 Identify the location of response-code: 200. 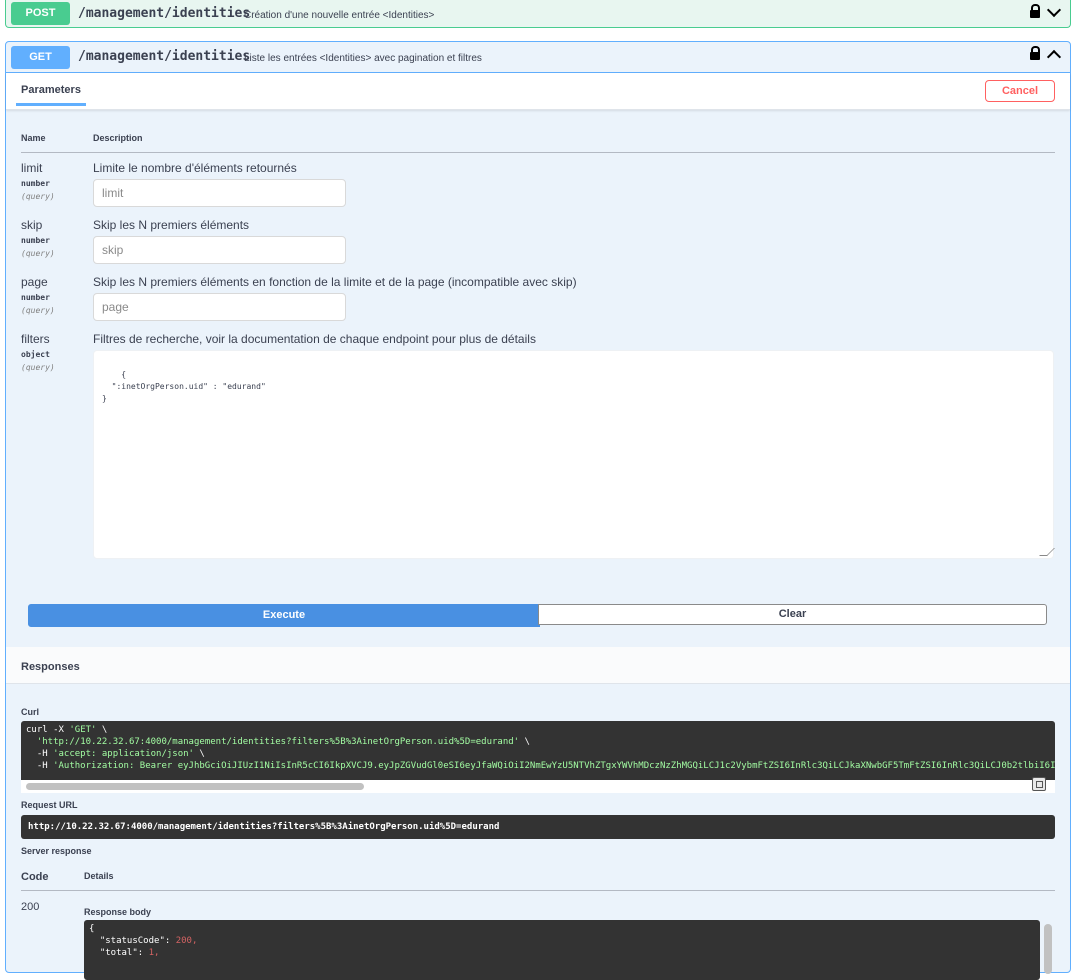
(30, 907).